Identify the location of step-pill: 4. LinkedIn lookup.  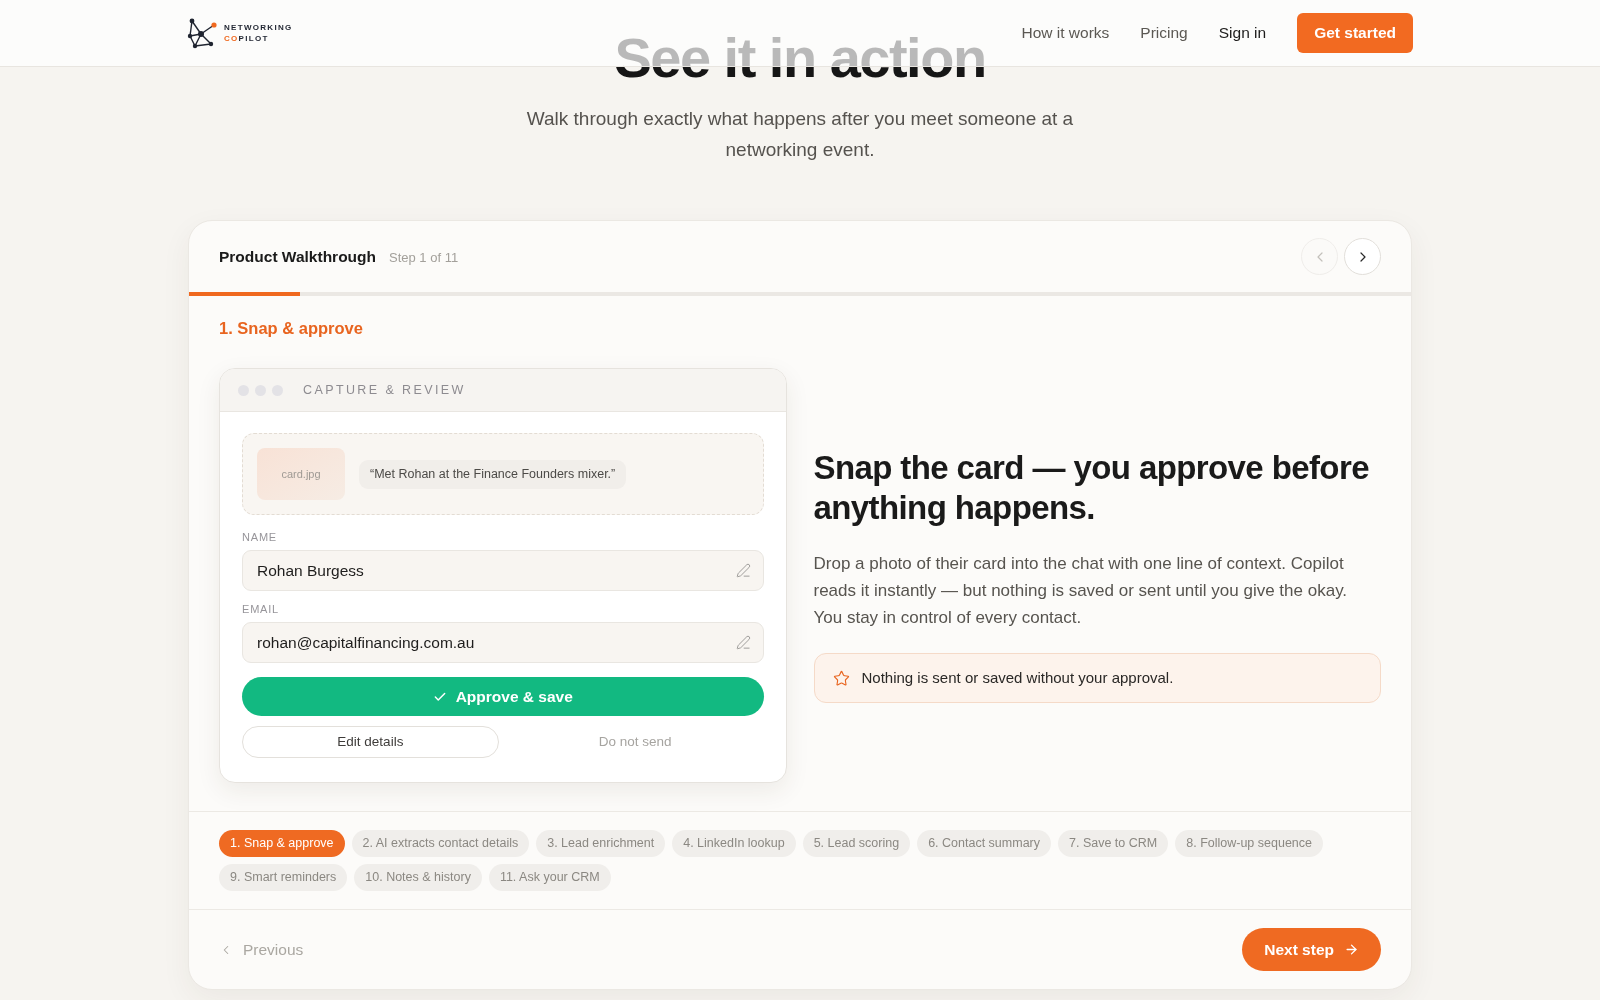
(734, 843).